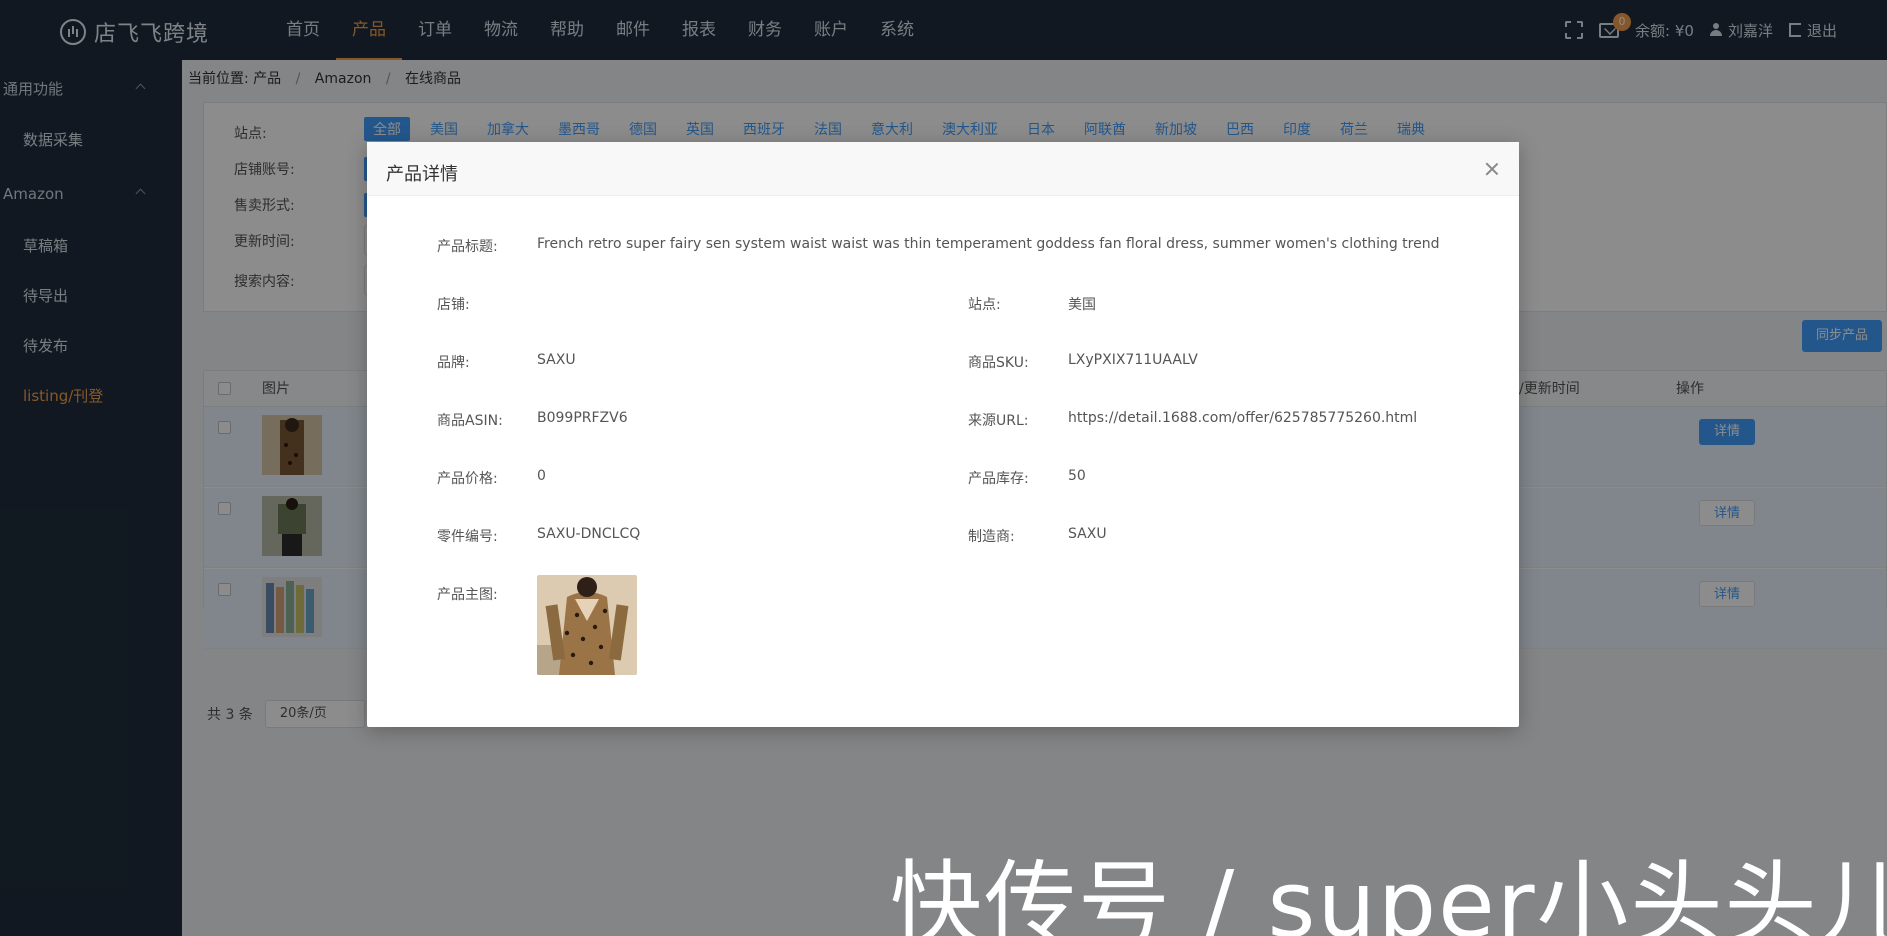  What do you see at coordinates (453, 305) in the screenshot?
I see `shop-label: 店铺:` at bounding box center [453, 305].